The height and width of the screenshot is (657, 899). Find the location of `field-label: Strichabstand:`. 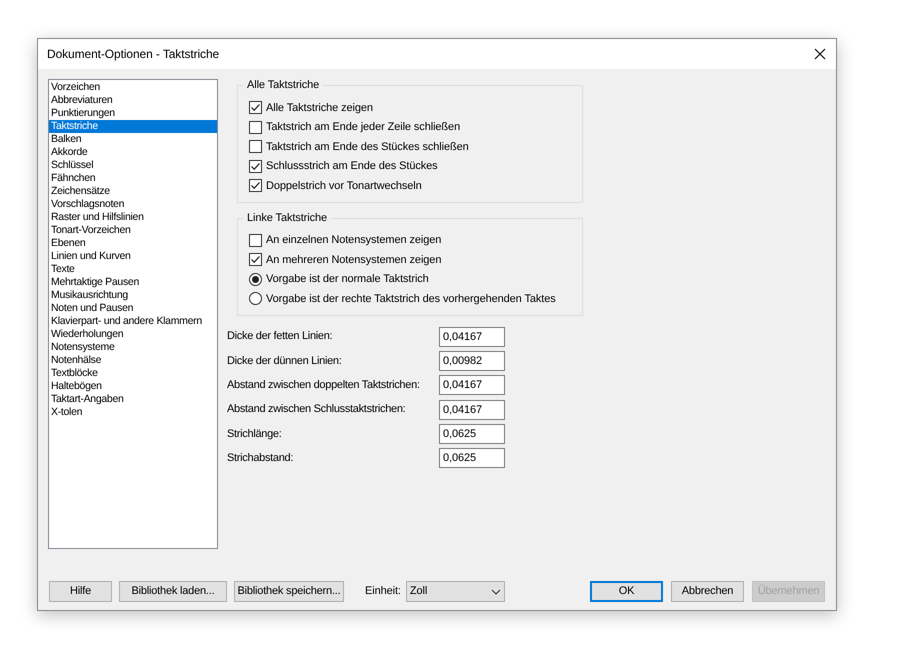

field-label: Strichabstand: is located at coordinates (260, 458).